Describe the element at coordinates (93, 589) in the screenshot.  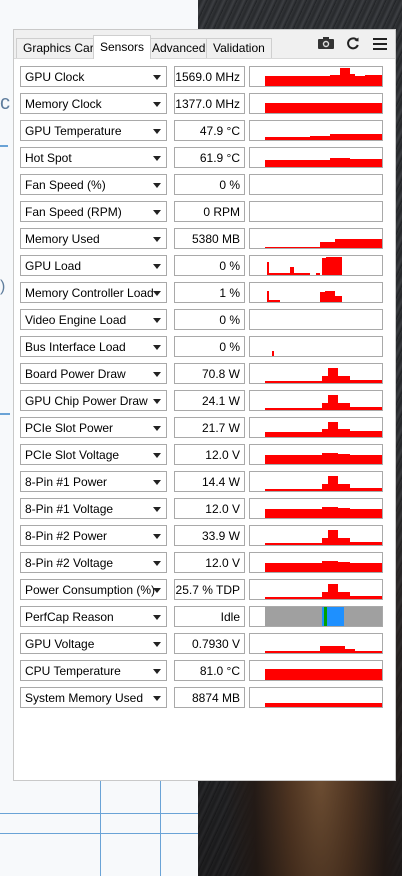
I see `sensor-label-dropdown: Power Consumption (%)` at that location.